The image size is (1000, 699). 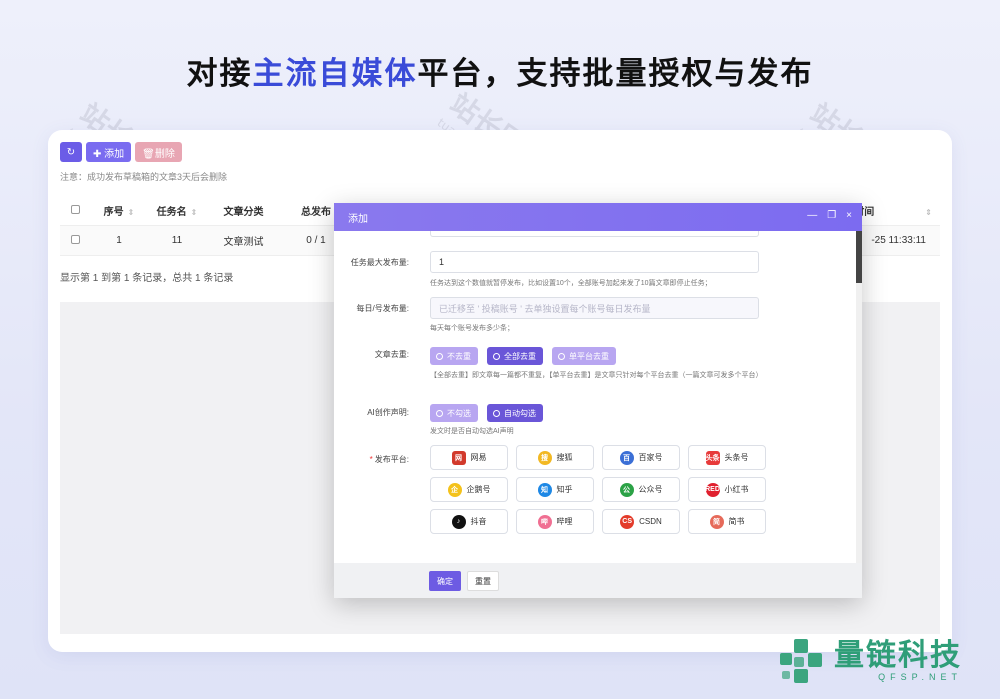 I want to click on platform-option: ♪ 抖音, so click(x=469, y=521).